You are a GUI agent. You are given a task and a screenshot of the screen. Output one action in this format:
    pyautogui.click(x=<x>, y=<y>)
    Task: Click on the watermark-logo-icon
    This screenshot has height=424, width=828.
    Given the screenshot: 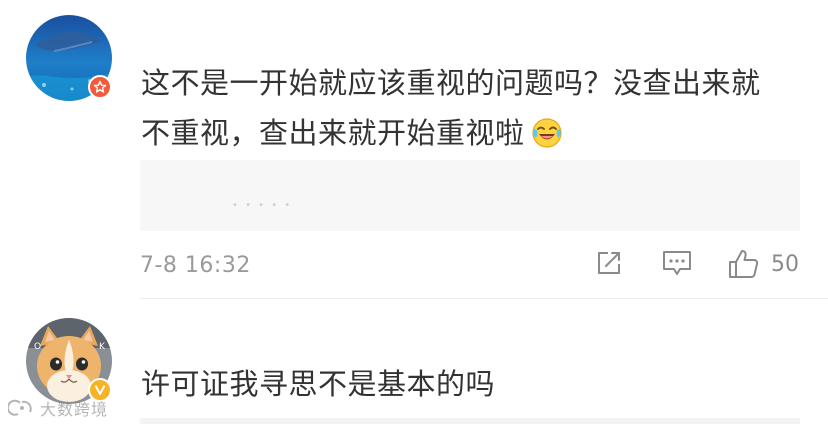 What is the action you would take?
    pyautogui.click(x=20, y=407)
    